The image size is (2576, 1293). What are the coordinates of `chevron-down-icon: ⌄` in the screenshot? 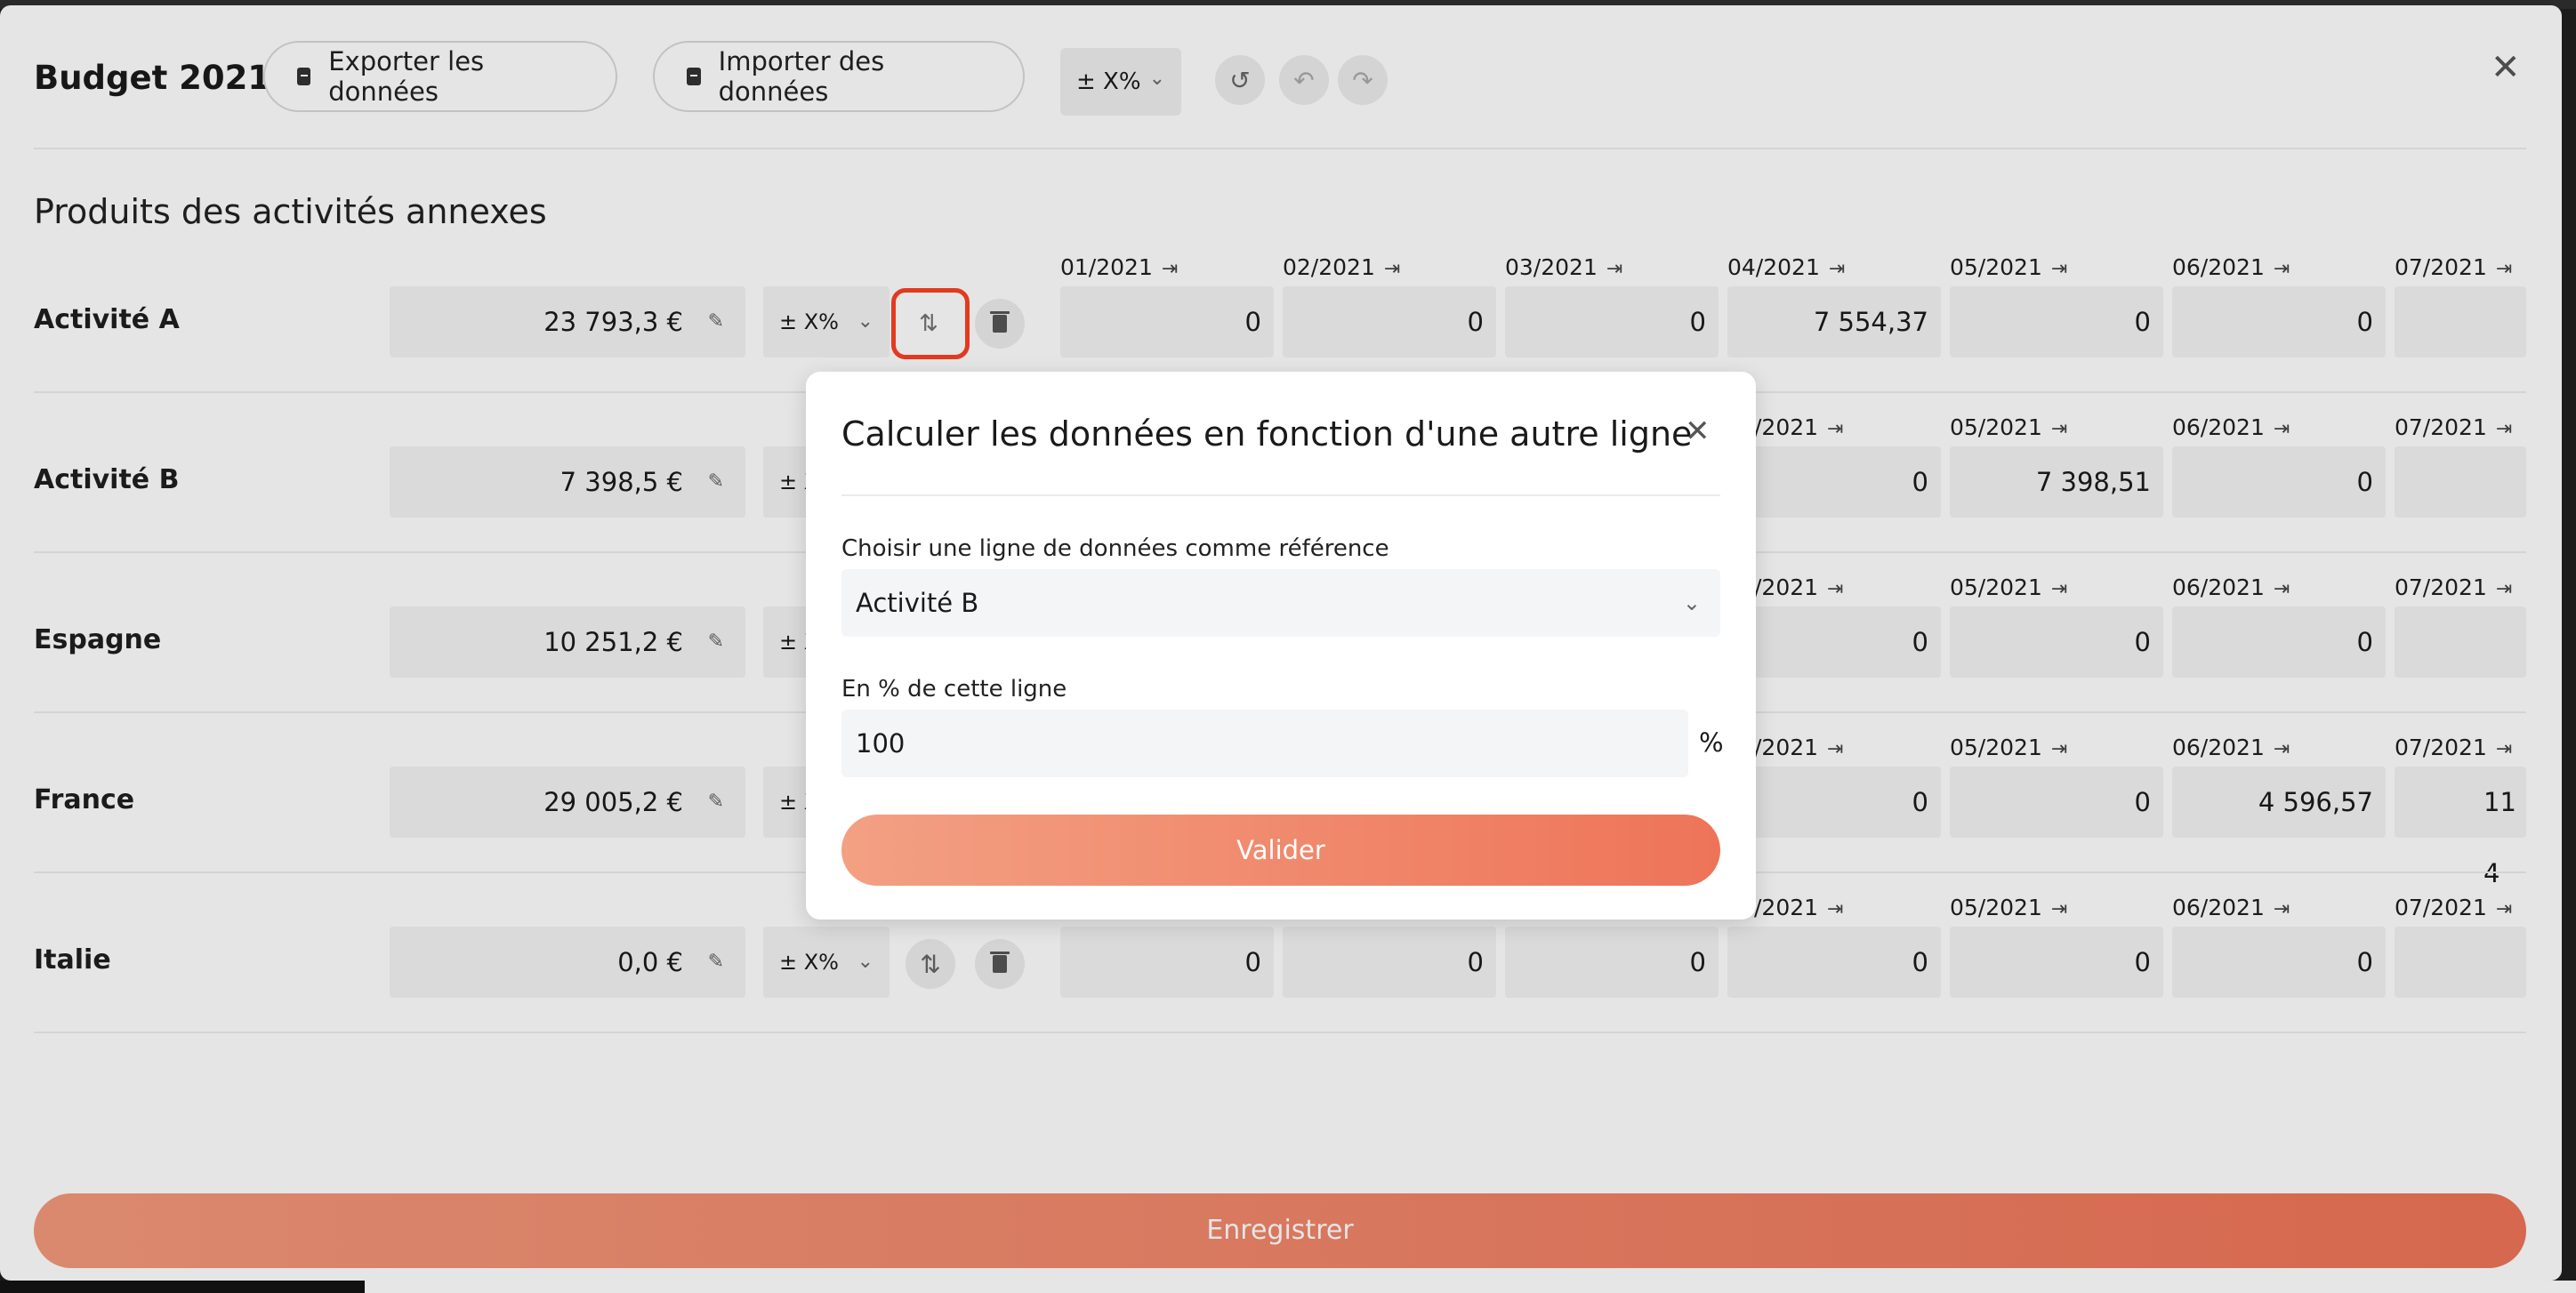 It's located at (1691, 602).